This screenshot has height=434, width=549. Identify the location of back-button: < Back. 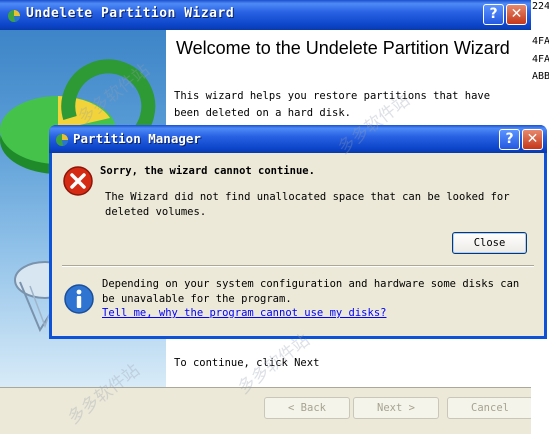
(307, 408).